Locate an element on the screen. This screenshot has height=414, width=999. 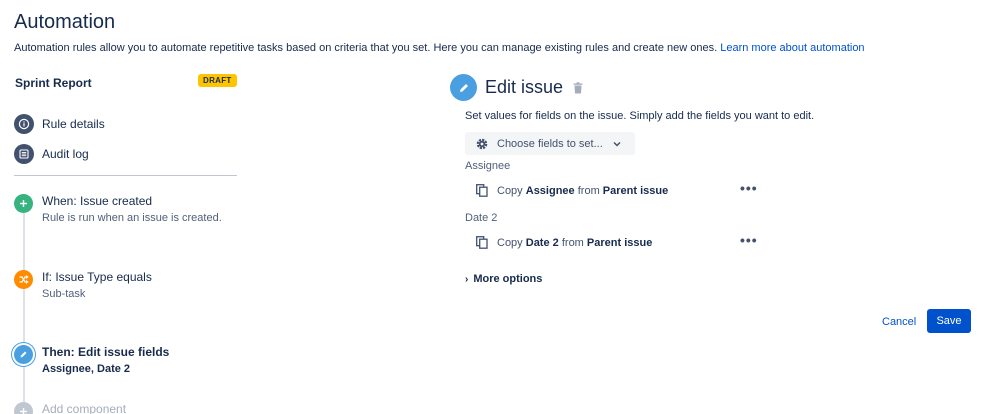
nav-audit-log: Audit log is located at coordinates (51, 154).